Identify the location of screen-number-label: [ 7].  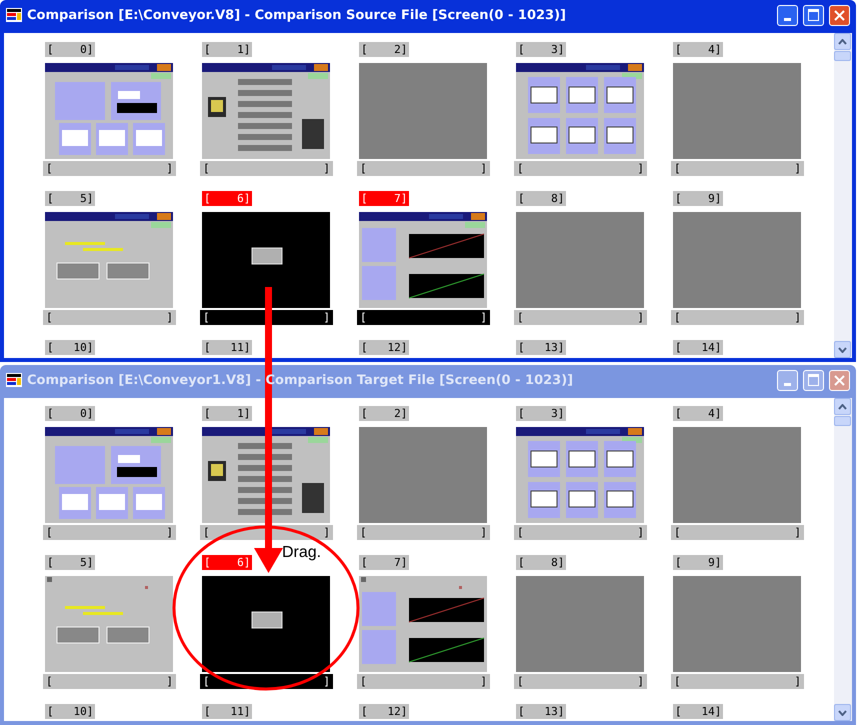
(384, 562).